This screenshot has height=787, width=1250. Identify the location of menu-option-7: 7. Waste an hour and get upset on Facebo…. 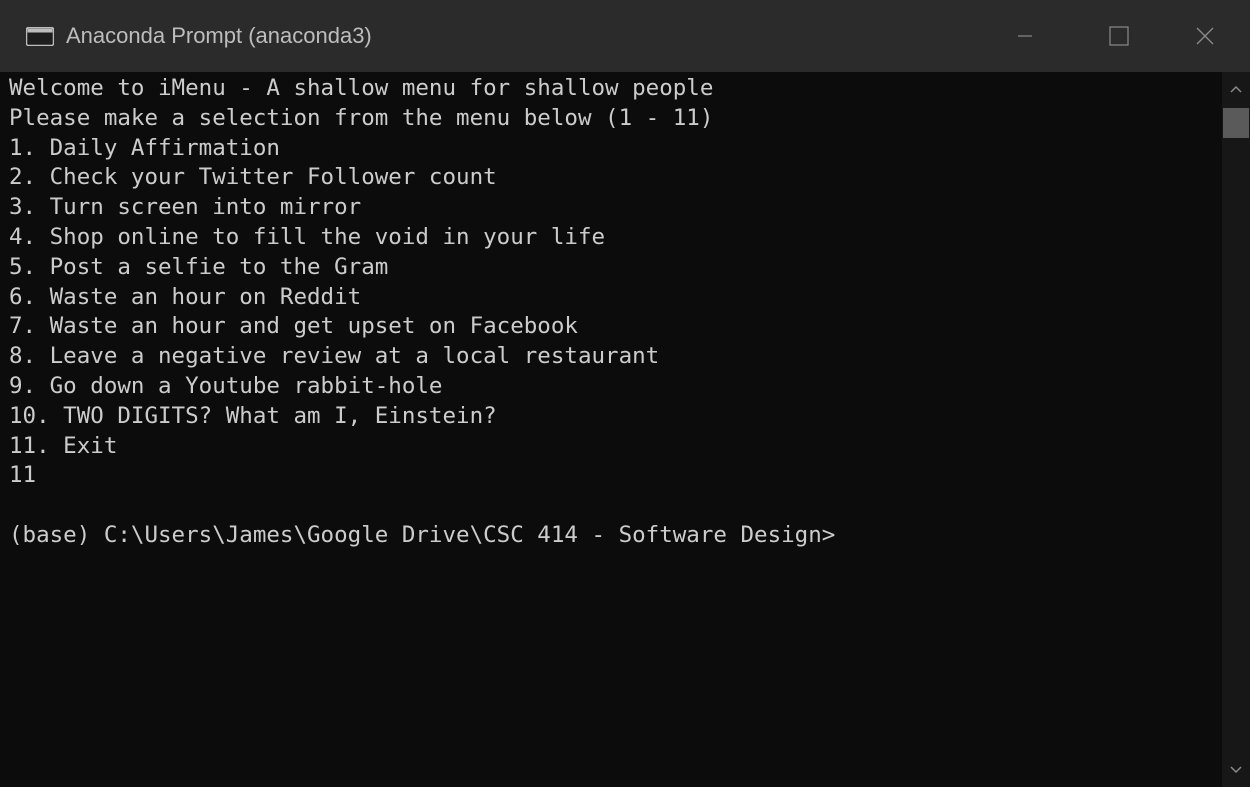
(293, 326).